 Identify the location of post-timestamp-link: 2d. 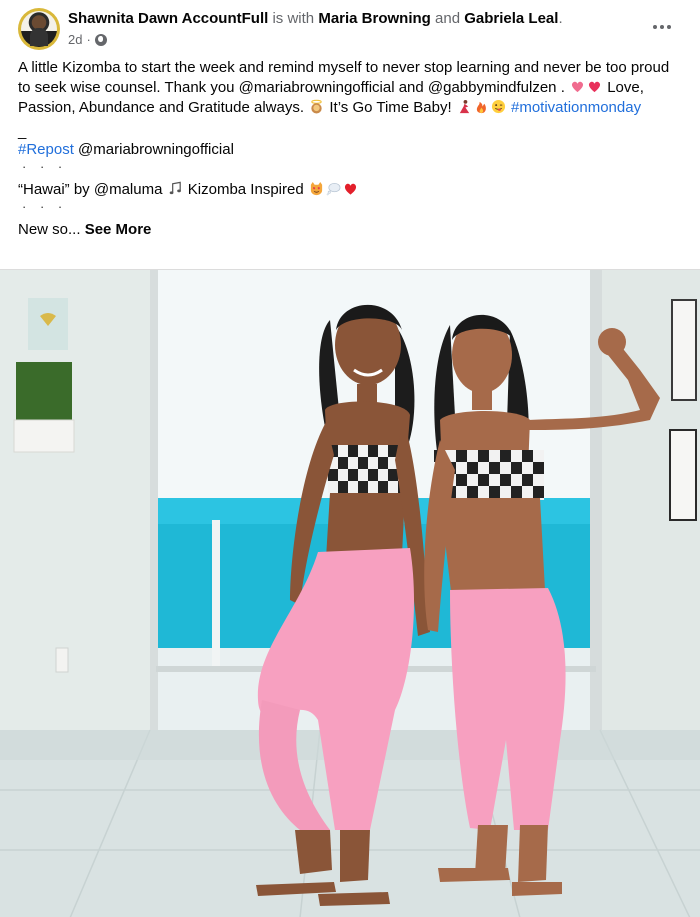
(75, 39).